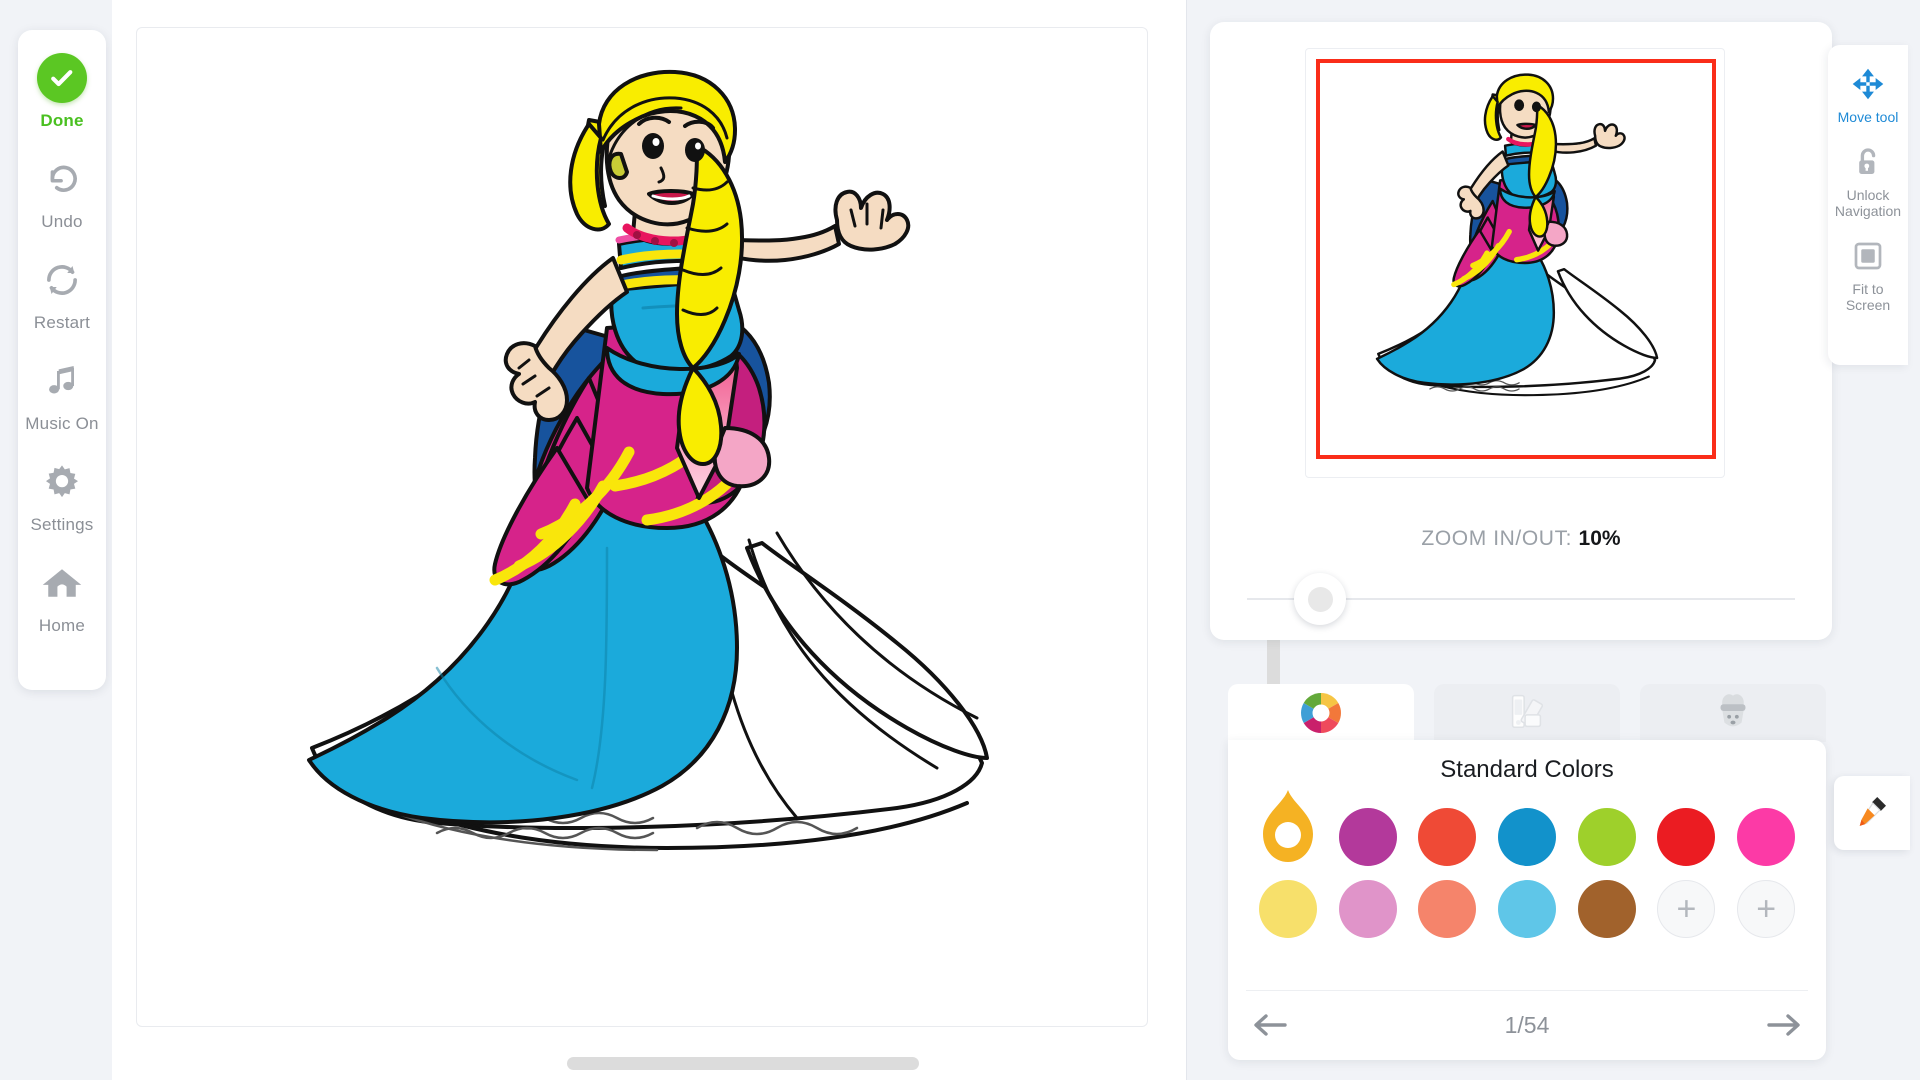  Describe the element at coordinates (1868, 256) in the screenshot. I see `fit-screen-icon` at that location.